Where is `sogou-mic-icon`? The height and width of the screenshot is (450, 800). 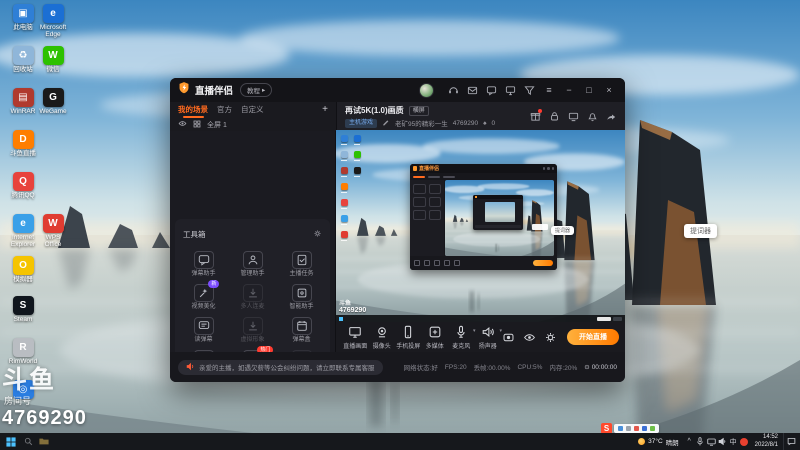
sogou-mic-icon is located at coordinates (636, 428).